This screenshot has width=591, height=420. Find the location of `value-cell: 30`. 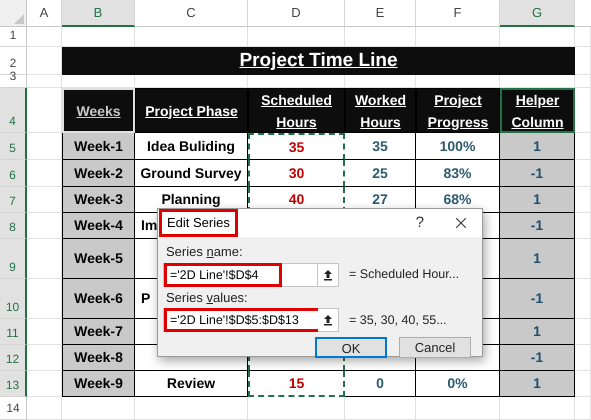

value-cell: 30 is located at coordinates (296, 173).